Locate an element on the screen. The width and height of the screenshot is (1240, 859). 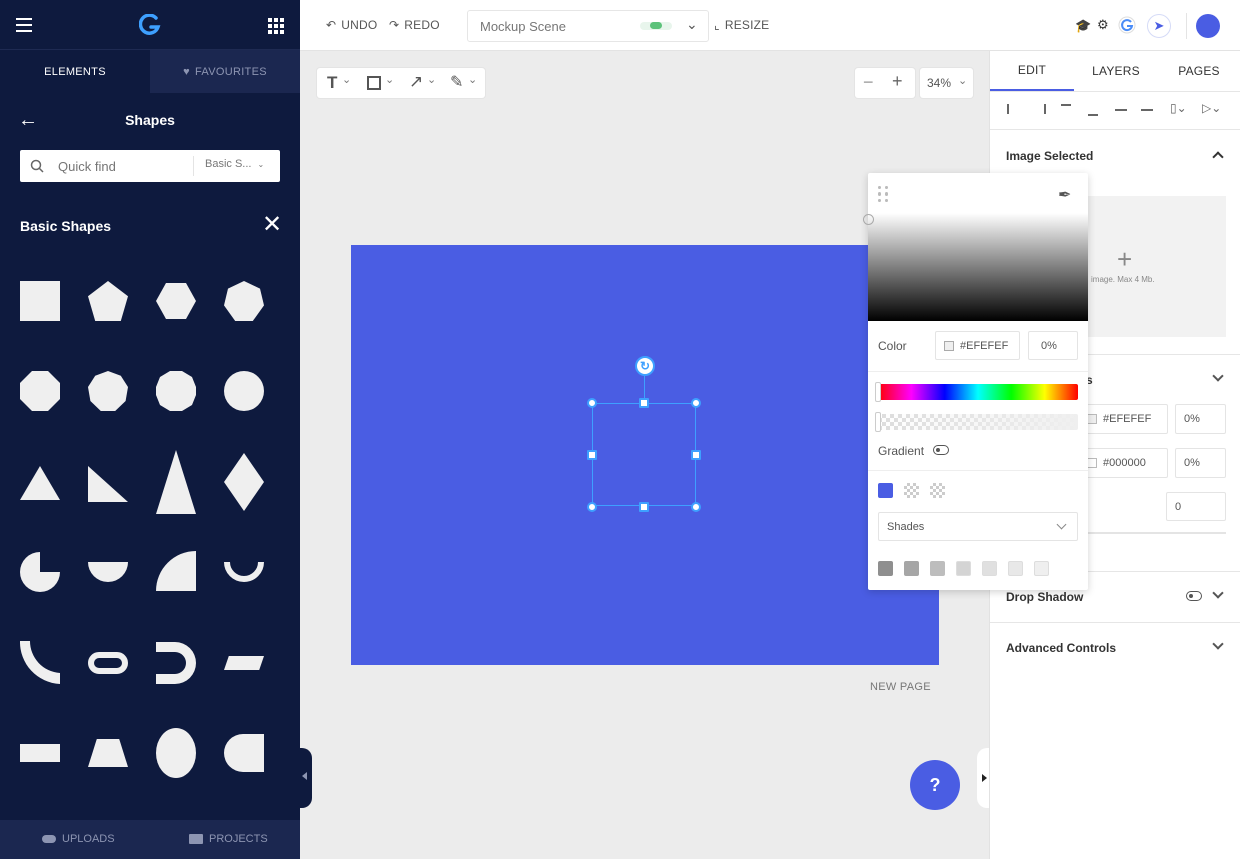
shape-trapezoid is located at coordinates (108, 753).